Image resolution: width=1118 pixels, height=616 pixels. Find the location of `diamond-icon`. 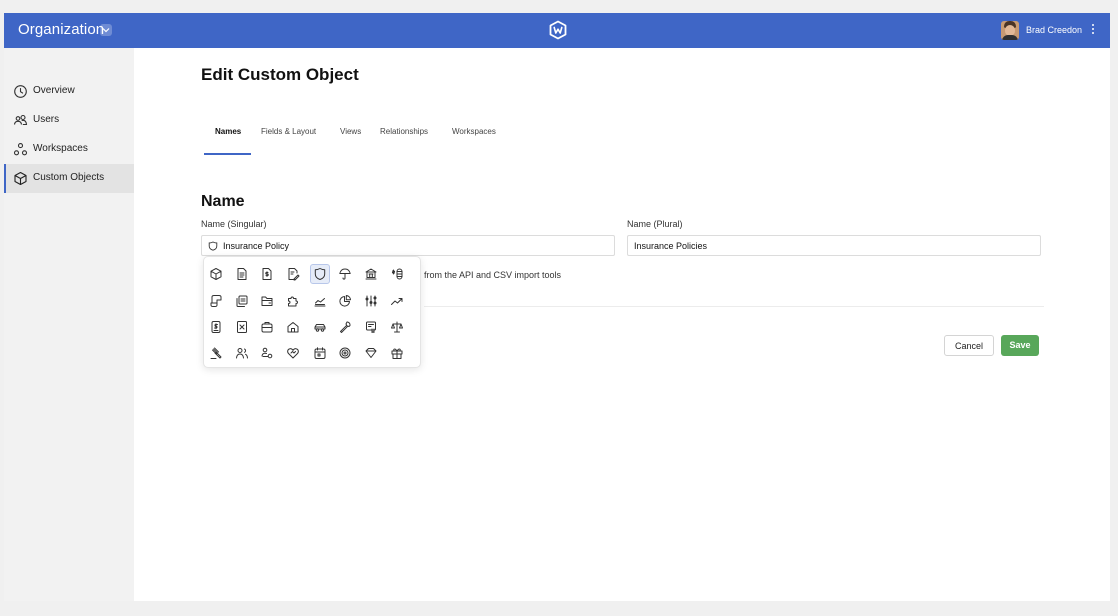

diamond-icon is located at coordinates (371, 353).